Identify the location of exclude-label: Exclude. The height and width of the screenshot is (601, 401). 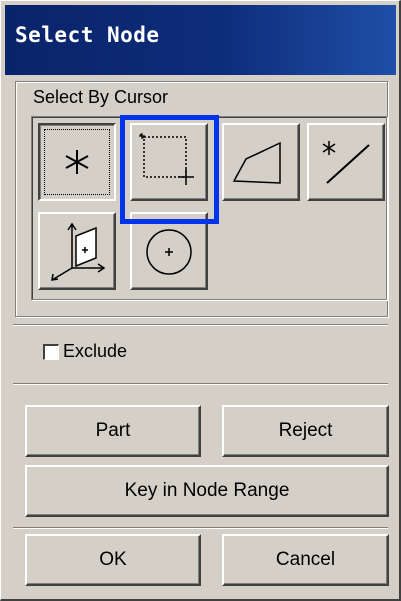
(95, 351).